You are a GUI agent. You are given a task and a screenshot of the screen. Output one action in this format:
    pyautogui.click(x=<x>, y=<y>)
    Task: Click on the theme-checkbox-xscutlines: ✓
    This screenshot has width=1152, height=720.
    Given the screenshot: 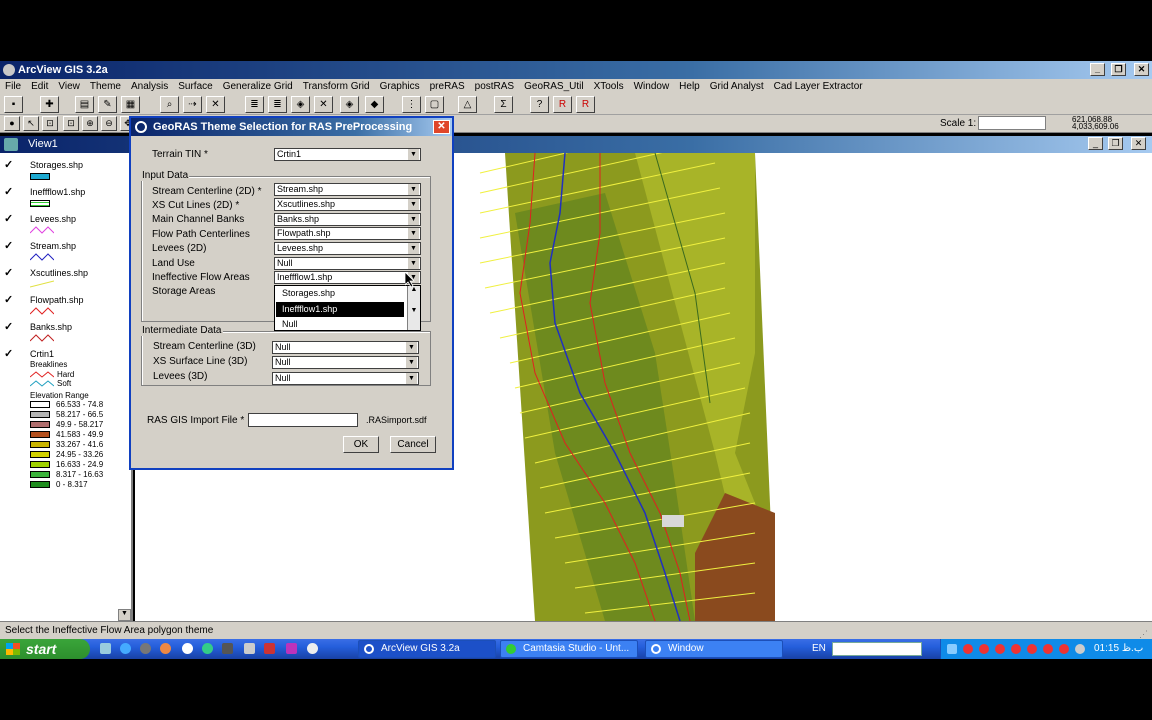 What is the action you would take?
    pyautogui.click(x=9, y=273)
    